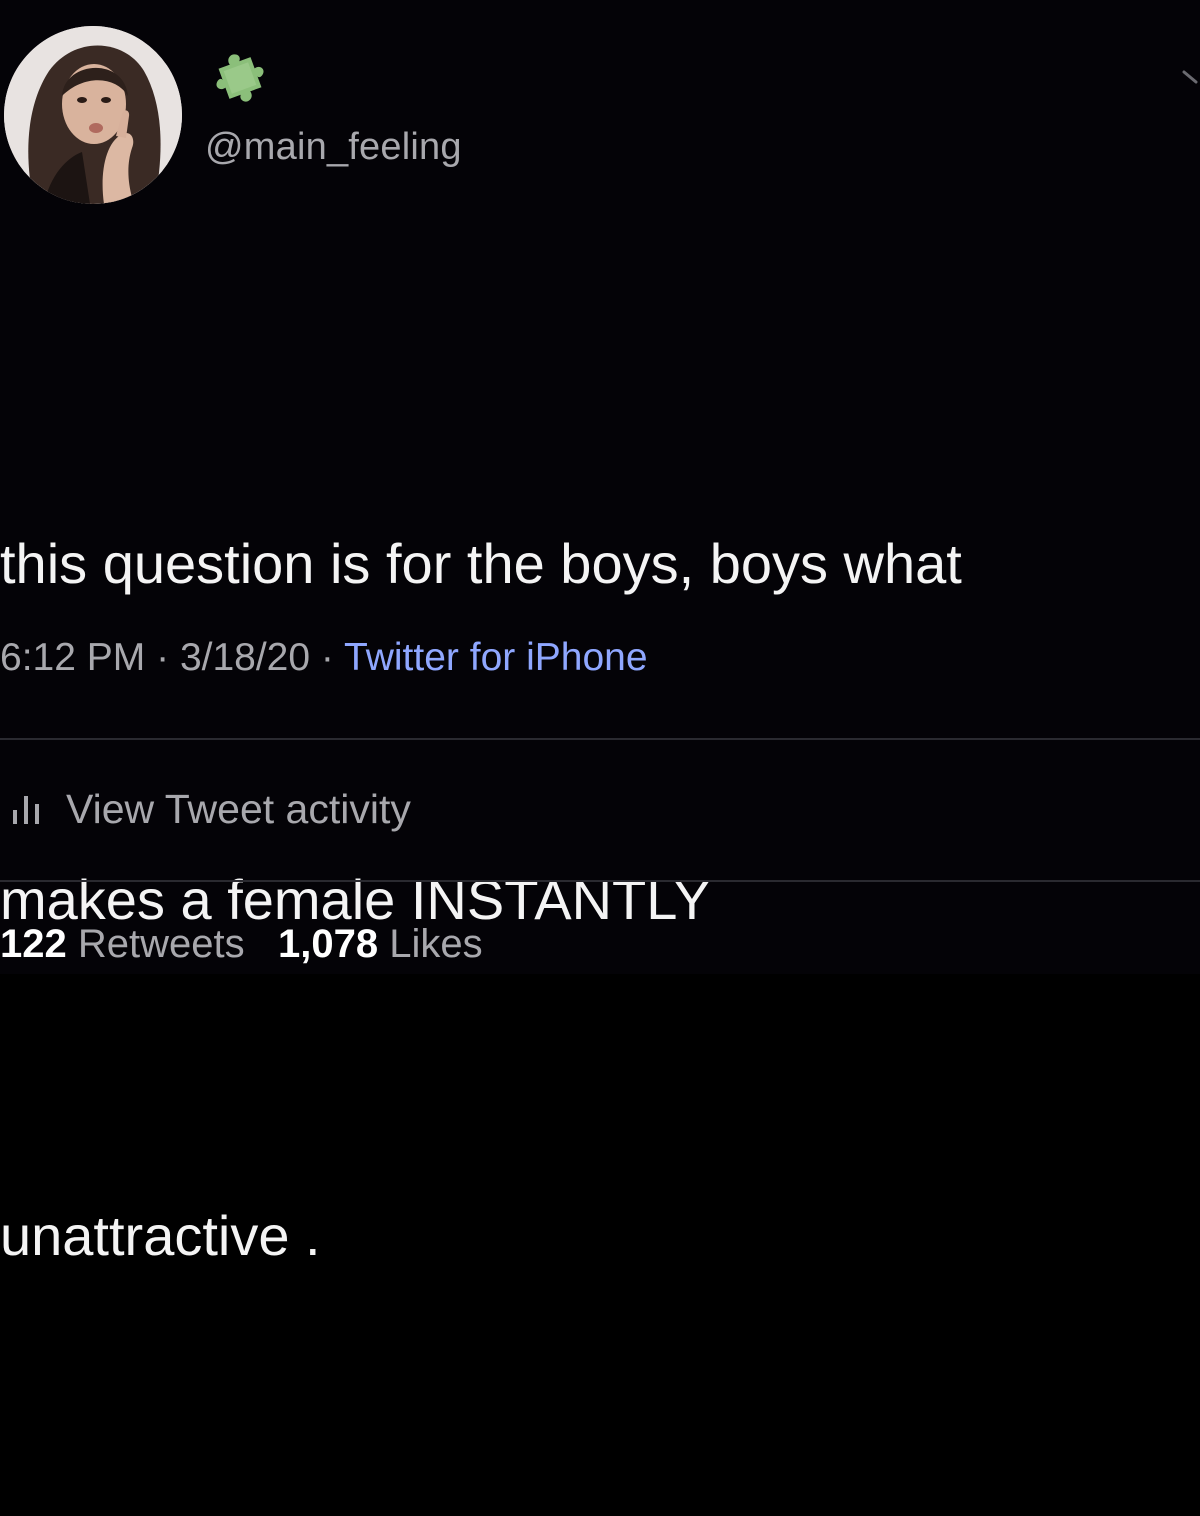 This screenshot has height=1516, width=1200. I want to click on tweet-metadata: 6:12 PM · 3/18/20 · Twitter for iPhone, so click(324, 658).